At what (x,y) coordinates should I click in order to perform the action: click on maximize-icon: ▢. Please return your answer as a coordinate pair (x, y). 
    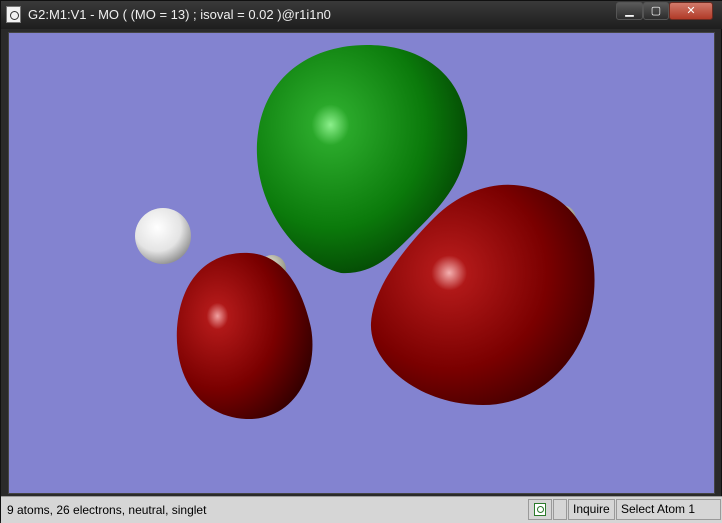
    Looking at the image, I should click on (656, 11).